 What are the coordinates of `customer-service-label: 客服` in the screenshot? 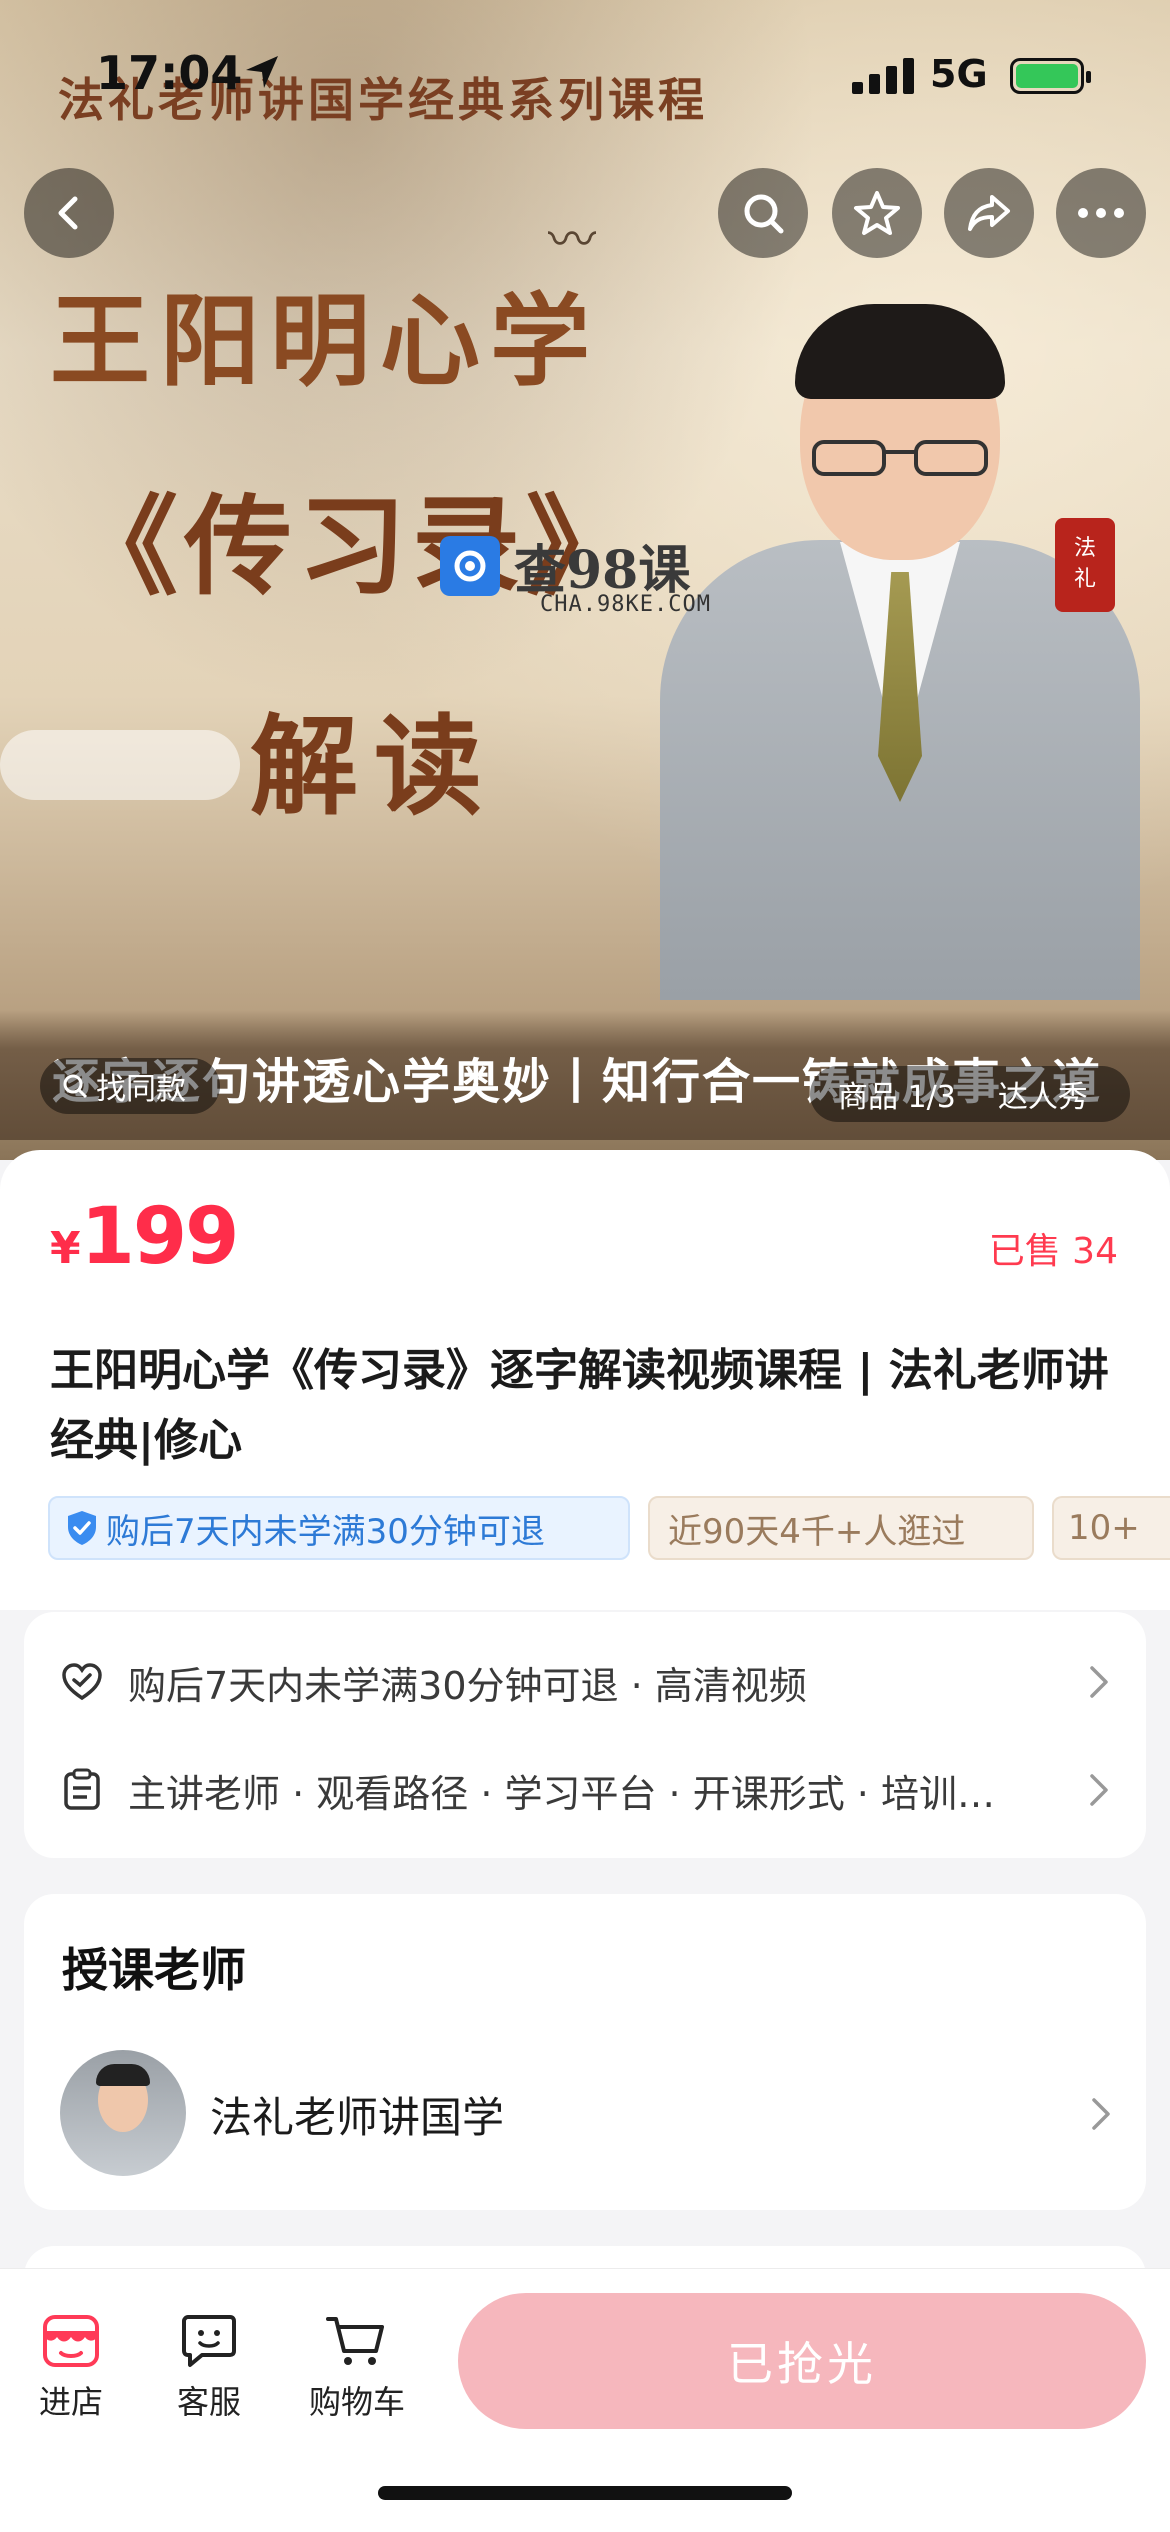 It's located at (208, 2402).